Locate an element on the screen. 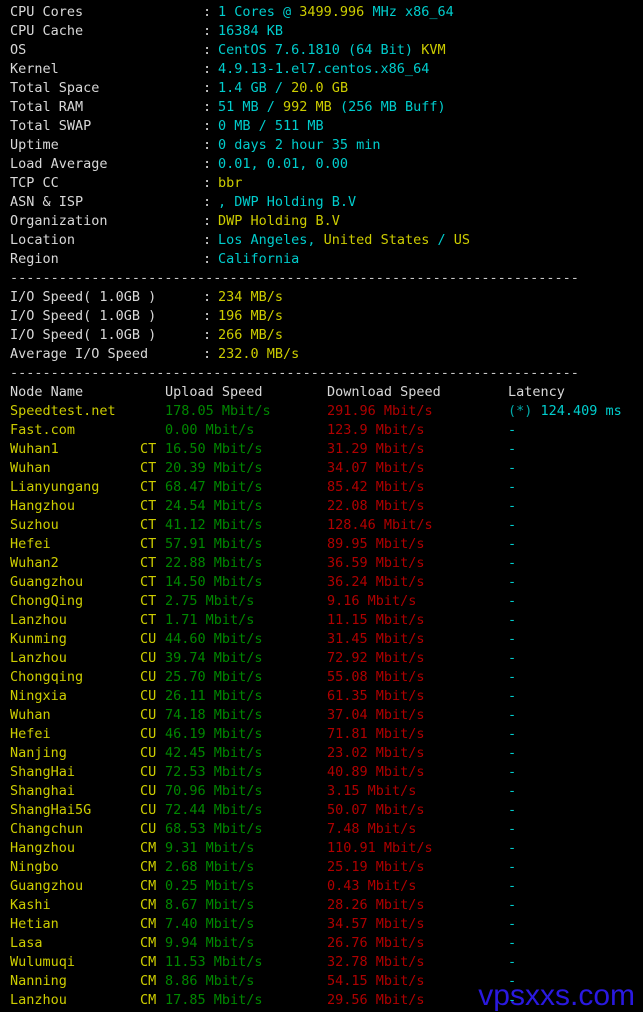 The height and width of the screenshot is (1012, 643). table-row: Suzhou CT 41.12 Mbit/s 128.46 Mbit/s - is located at coordinates (321, 525).